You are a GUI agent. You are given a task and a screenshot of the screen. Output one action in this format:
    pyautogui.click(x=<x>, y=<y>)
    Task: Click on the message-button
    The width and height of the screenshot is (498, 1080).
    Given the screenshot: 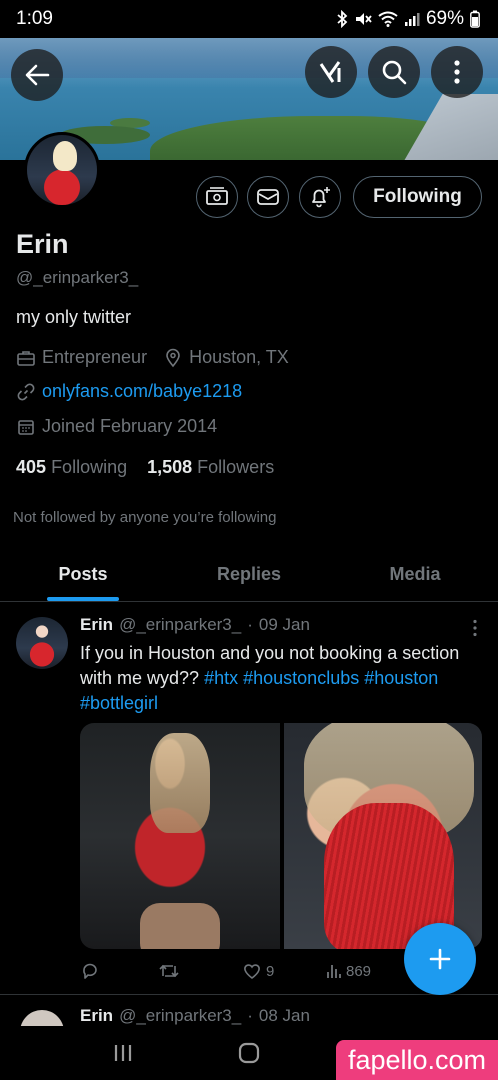 What is the action you would take?
    pyautogui.click(x=268, y=197)
    